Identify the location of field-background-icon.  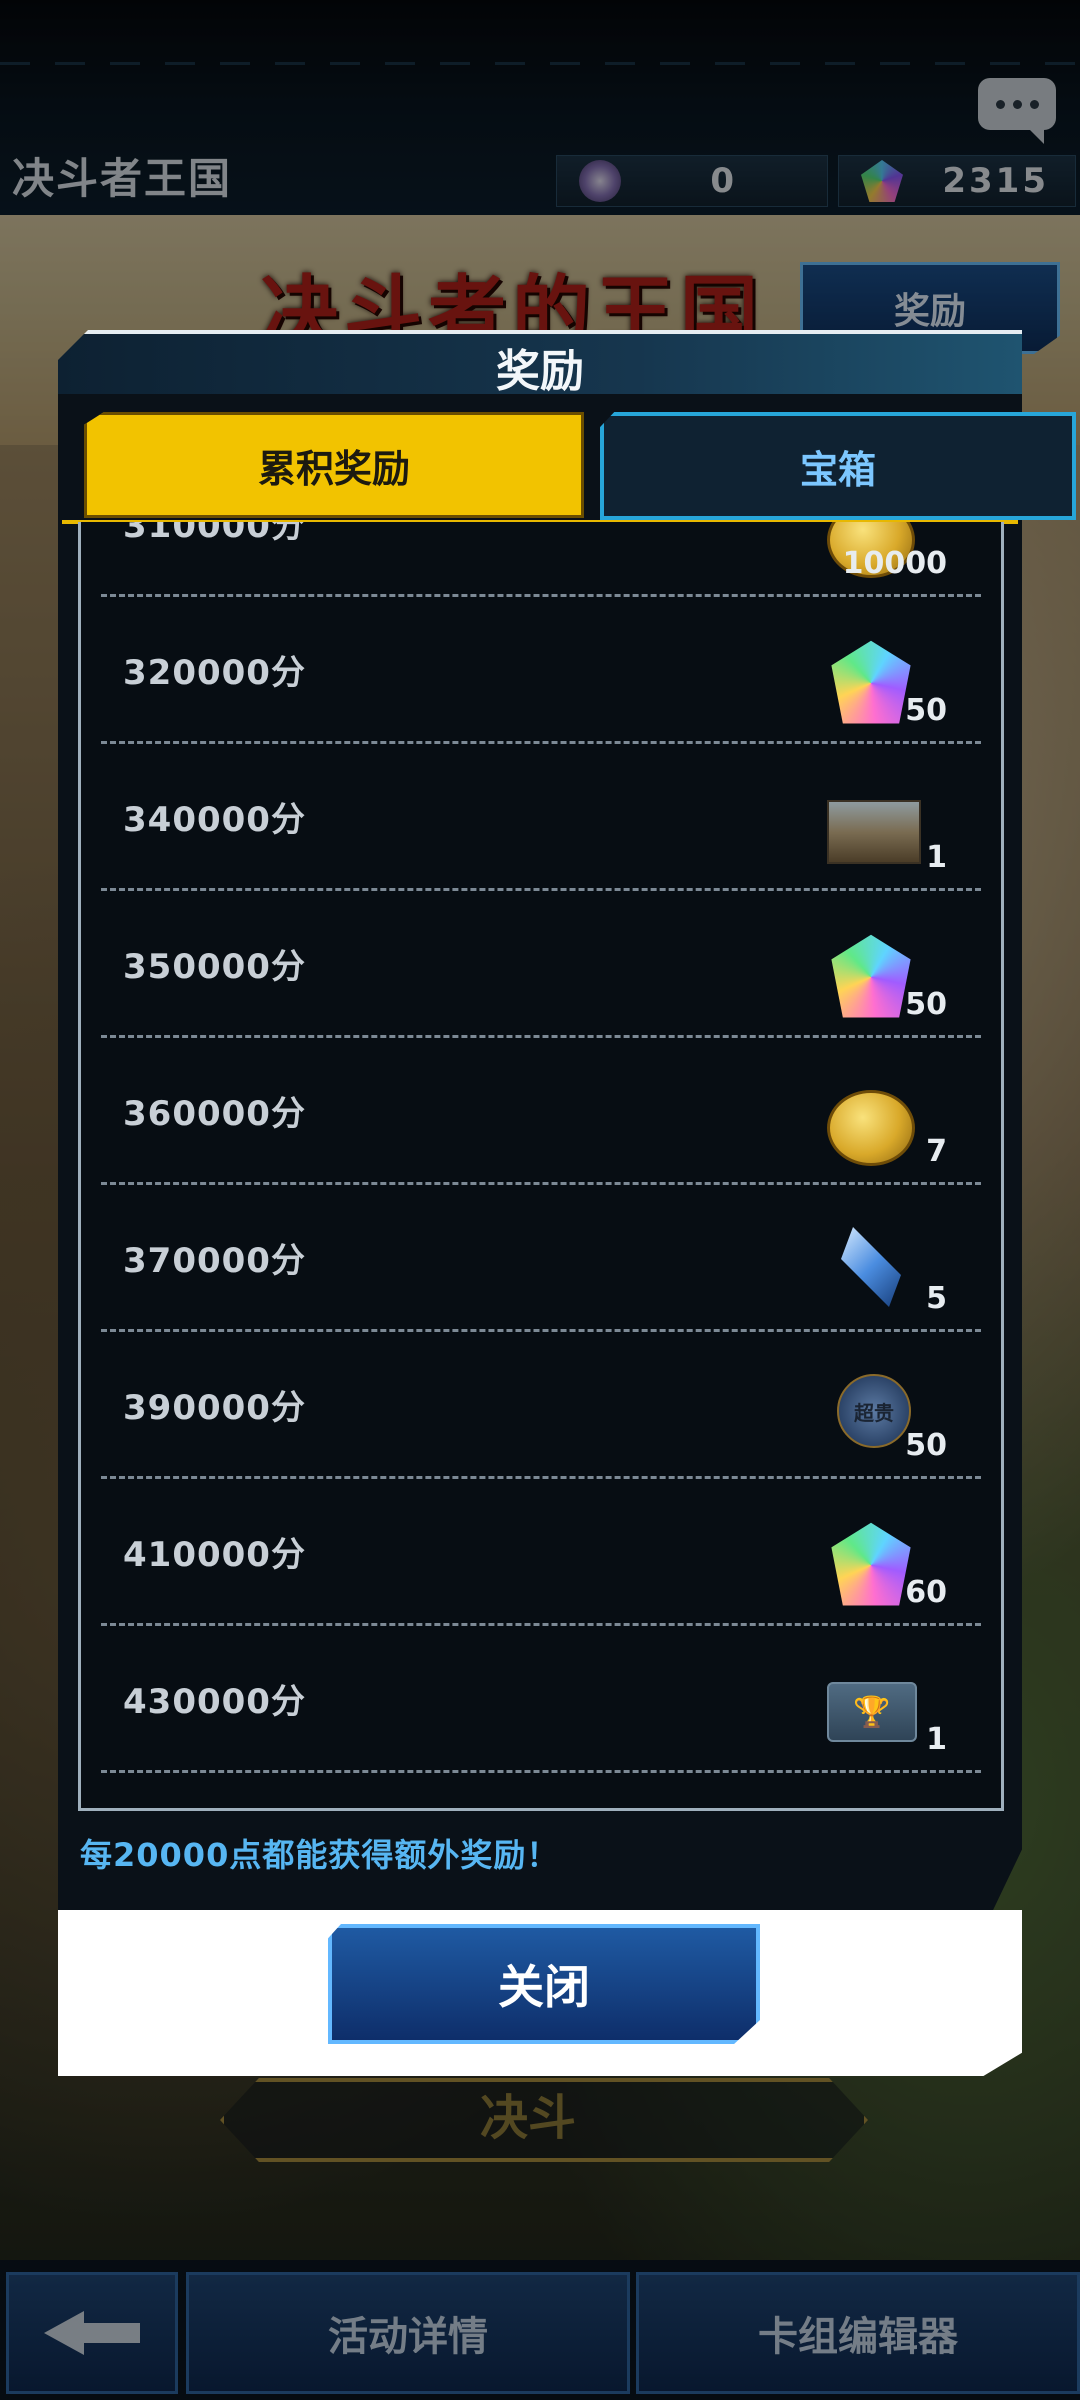
(874, 832).